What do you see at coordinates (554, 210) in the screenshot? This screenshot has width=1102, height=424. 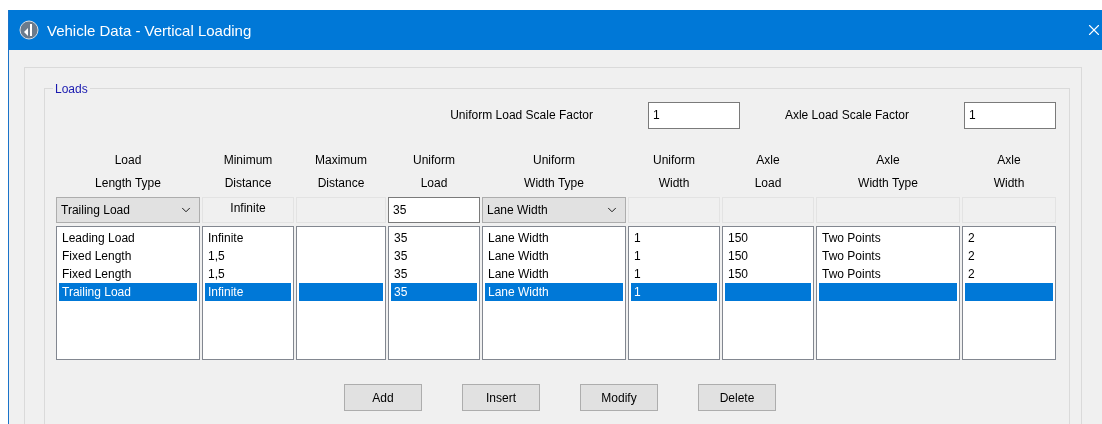 I see `dropdown: Lane Width` at bounding box center [554, 210].